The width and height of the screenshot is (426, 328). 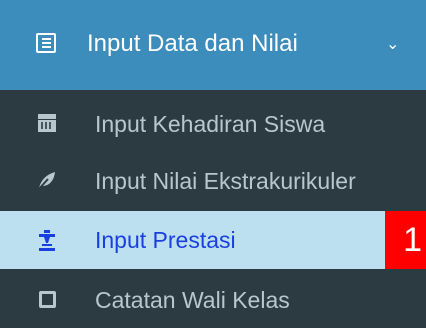 What do you see at coordinates (192, 43) in the screenshot?
I see `menu-header-label: Input Data dan Nilai` at bounding box center [192, 43].